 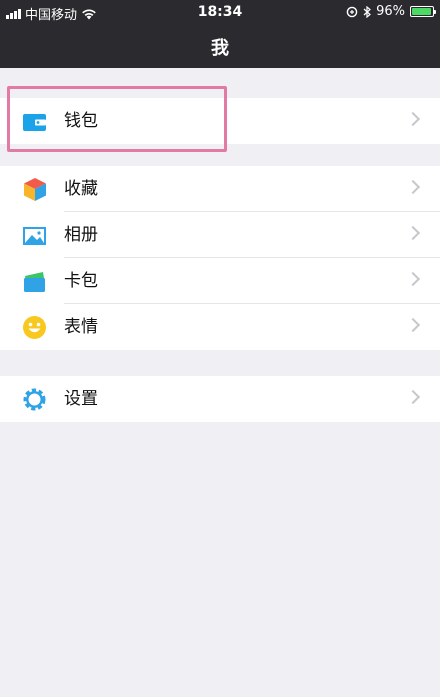 What do you see at coordinates (34, 399) in the screenshot?
I see `gear-icon` at bounding box center [34, 399].